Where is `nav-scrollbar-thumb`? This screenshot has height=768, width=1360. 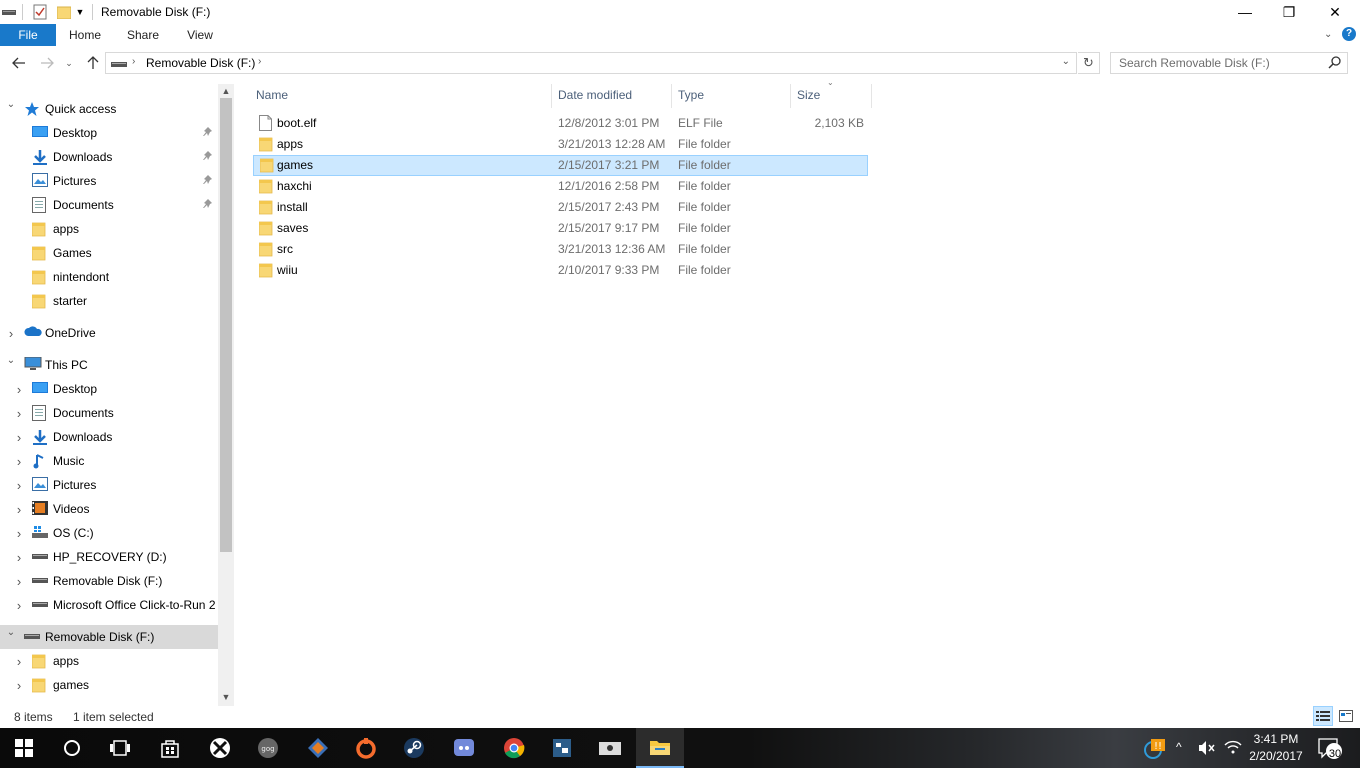
nav-scrollbar-thumb is located at coordinates (226, 325).